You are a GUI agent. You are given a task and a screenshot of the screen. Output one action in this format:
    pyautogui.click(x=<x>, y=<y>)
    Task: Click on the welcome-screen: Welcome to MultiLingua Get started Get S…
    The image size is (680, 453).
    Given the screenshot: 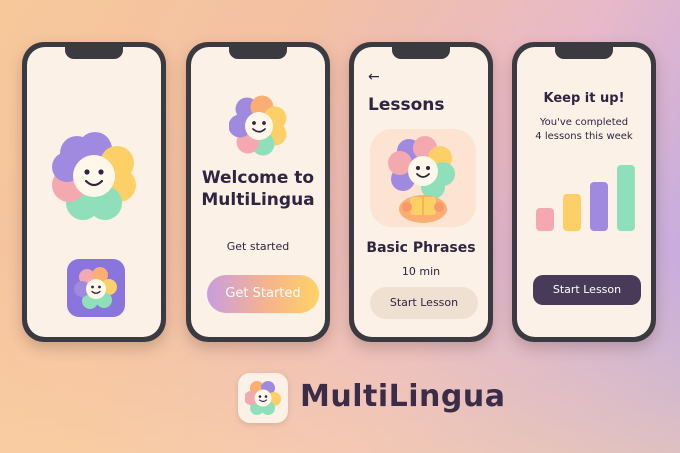 What is the action you would take?
    pyautogui.click(x=258, y=192)
    